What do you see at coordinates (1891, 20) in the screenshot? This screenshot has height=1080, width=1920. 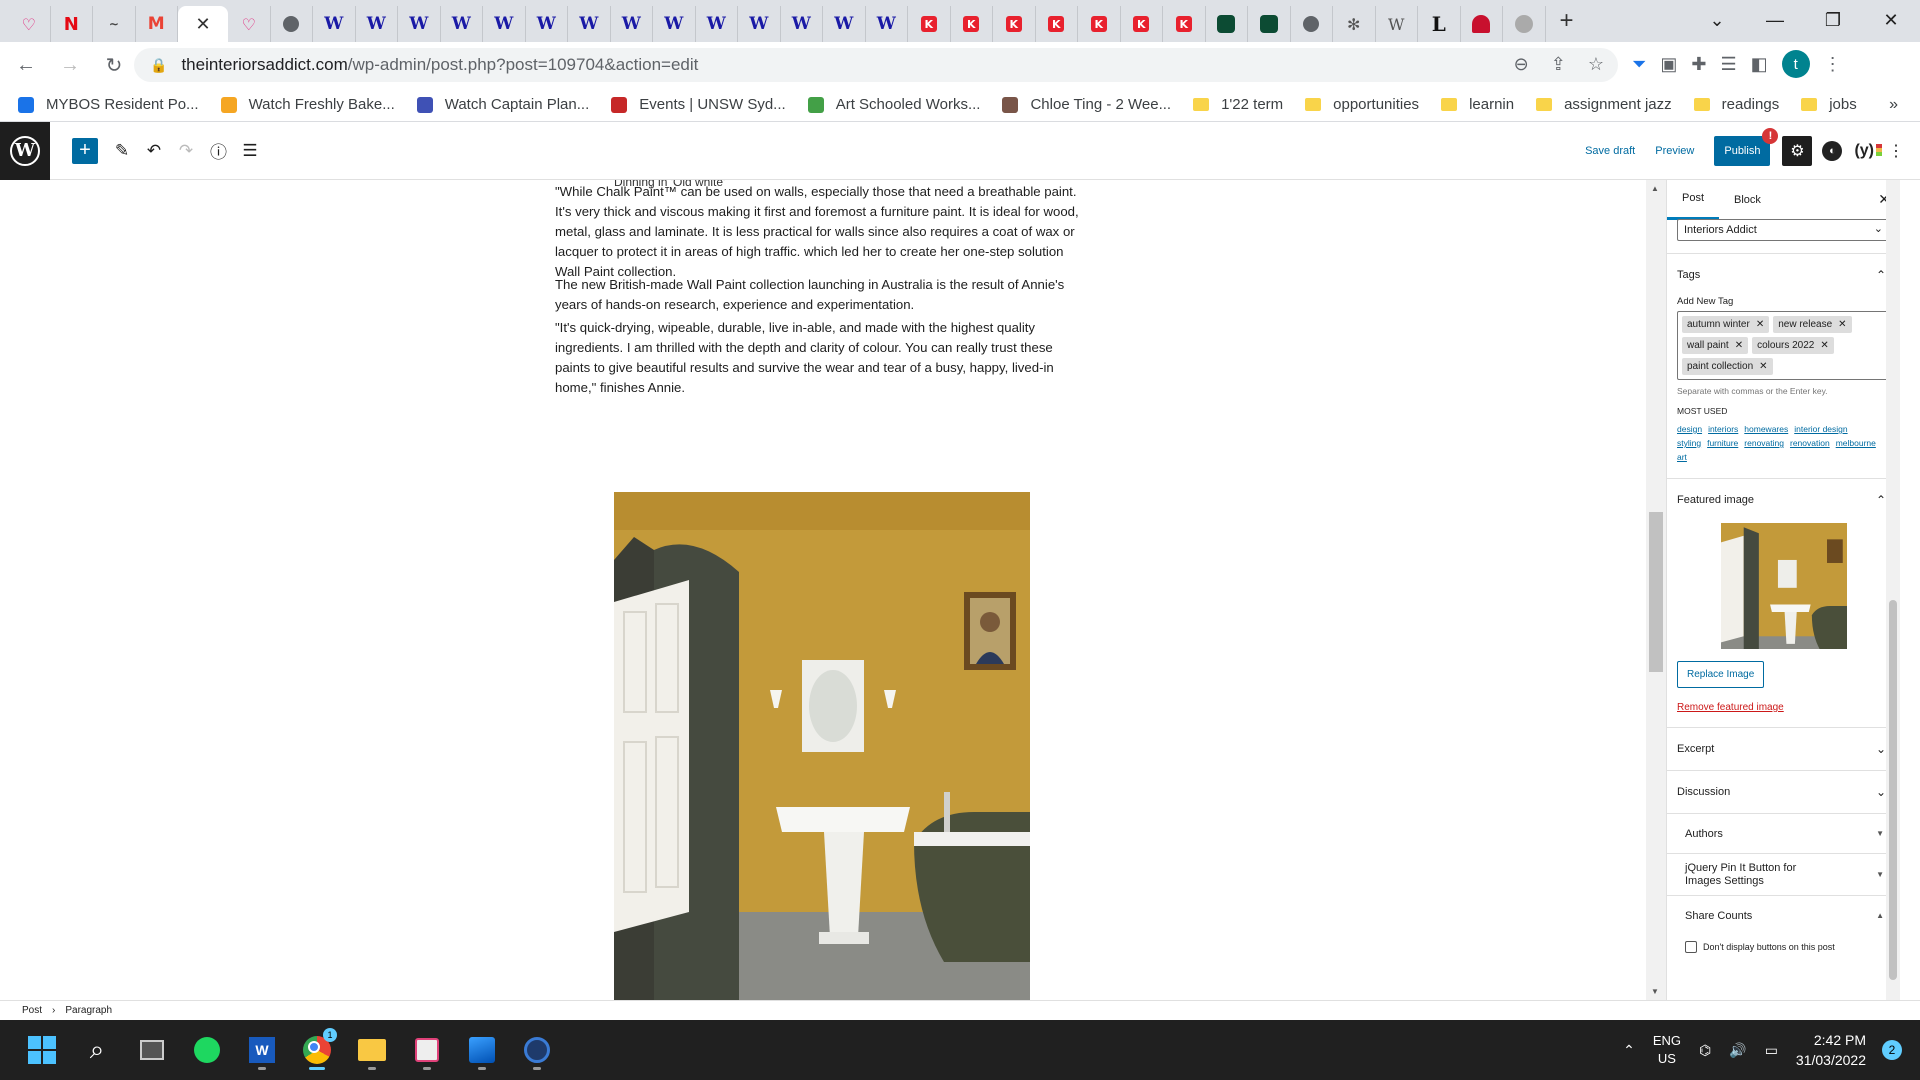 I see `close-window-button: ✕` at bounding box center [1891, 20].